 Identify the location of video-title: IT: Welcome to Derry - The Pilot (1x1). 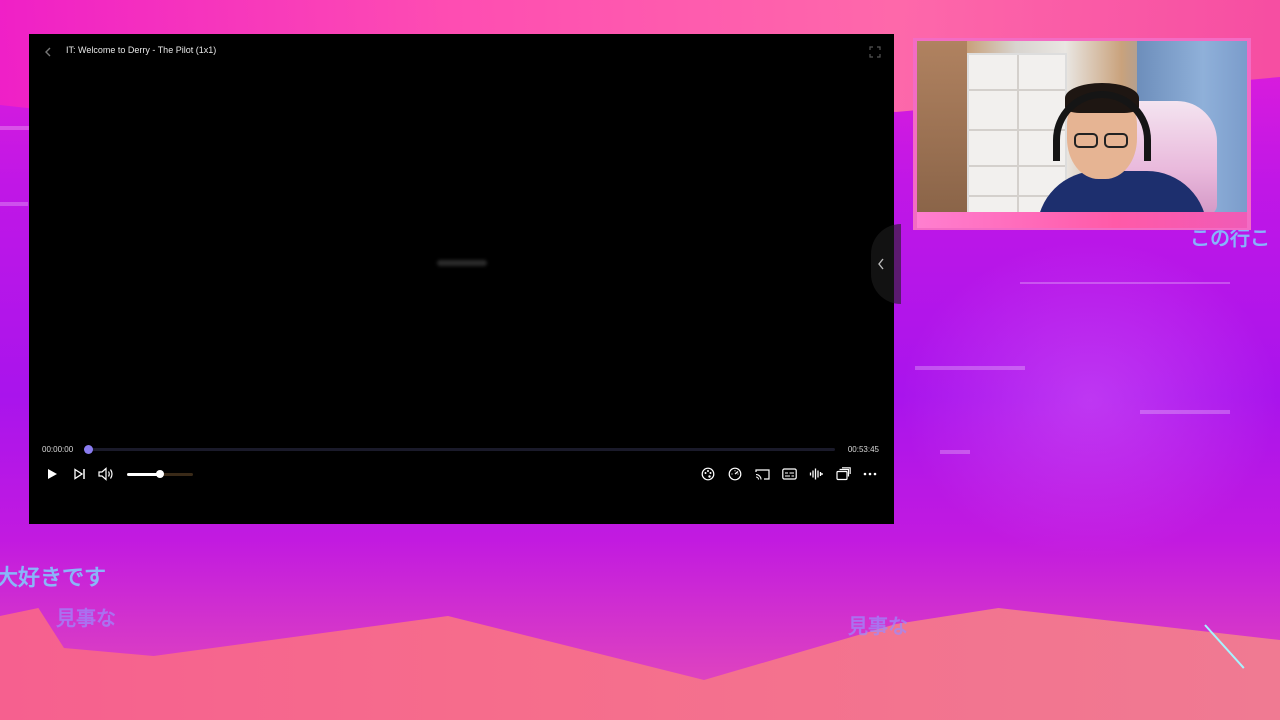
(141, 50).